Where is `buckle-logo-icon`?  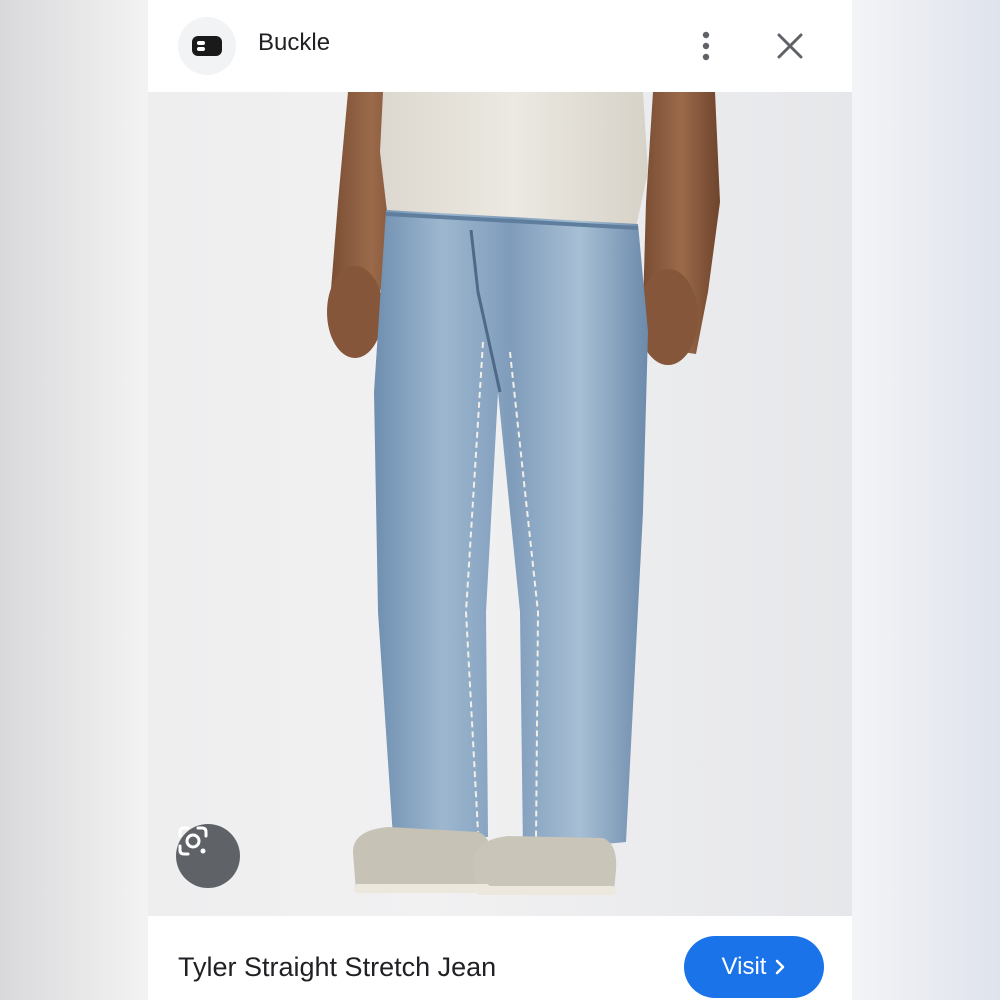
buckle-logo-icon is located at coordinates (207, 46).